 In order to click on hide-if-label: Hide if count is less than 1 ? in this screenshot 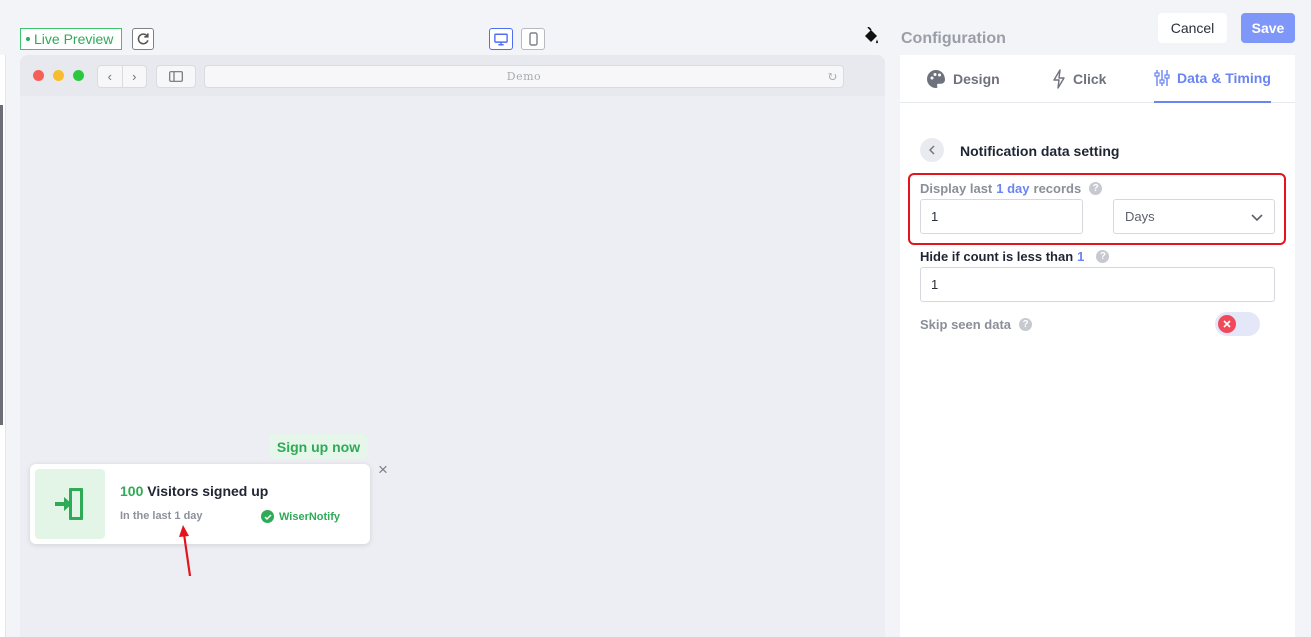, I will do `click(1015, 256)`.